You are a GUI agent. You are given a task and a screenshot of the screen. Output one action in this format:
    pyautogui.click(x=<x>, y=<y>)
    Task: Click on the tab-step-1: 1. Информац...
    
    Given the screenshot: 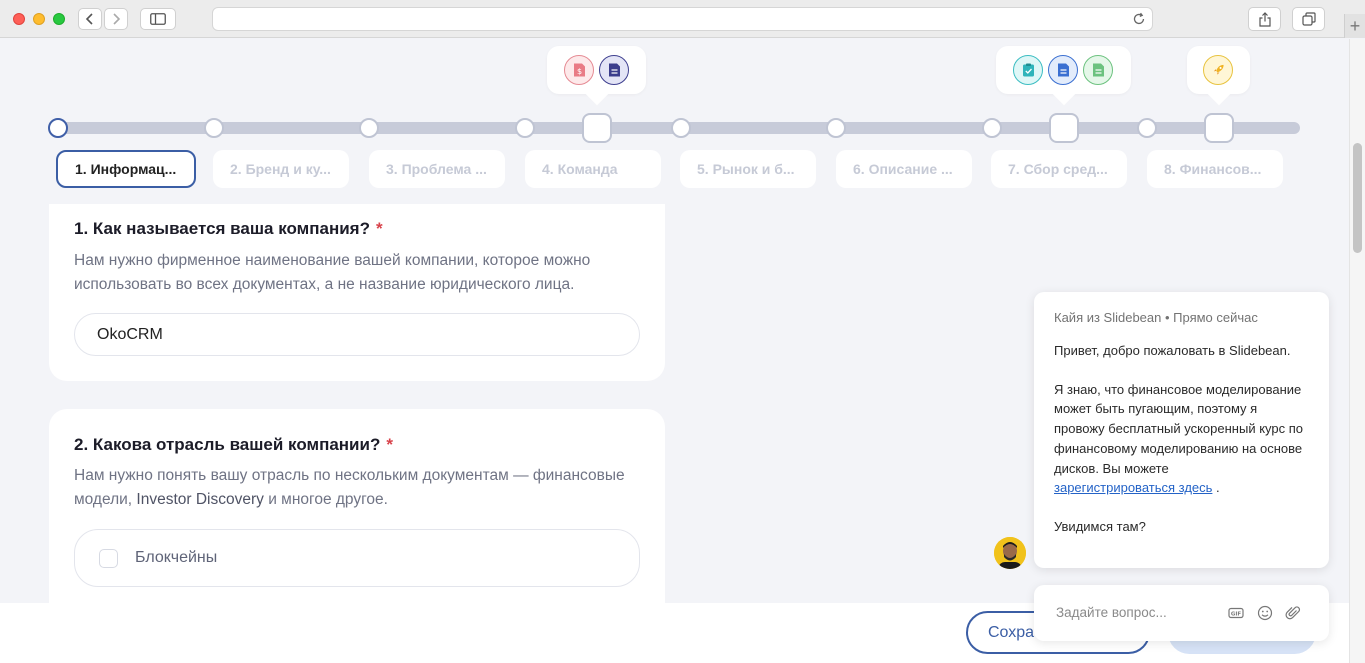 What is the action you would take?
    pyautogui.click(x=126, y=169)
    